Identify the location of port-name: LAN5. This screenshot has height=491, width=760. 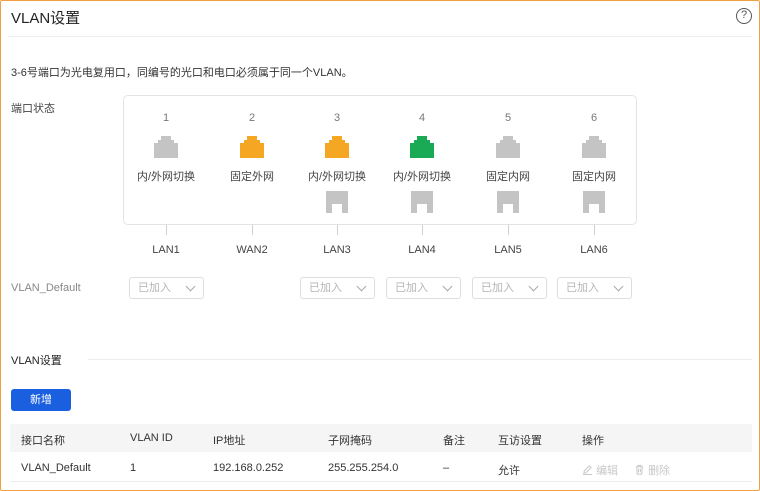
(508, 250).